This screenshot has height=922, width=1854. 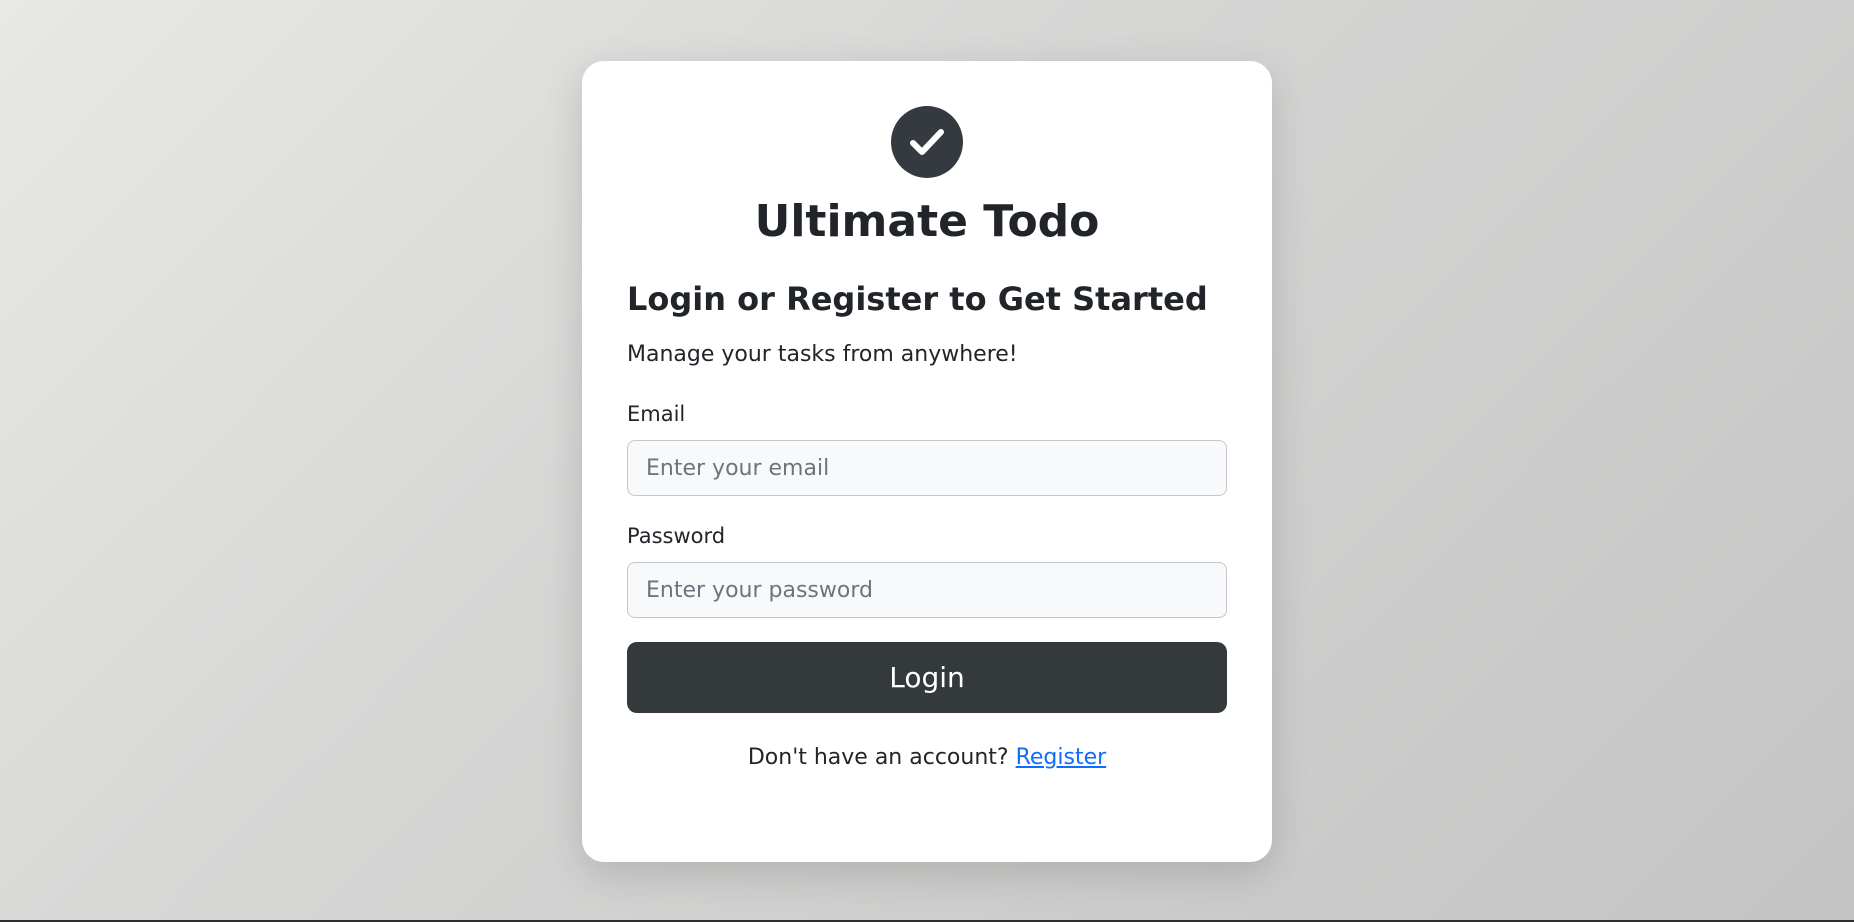 I want to click on password-field, so click(x=927, y=590).